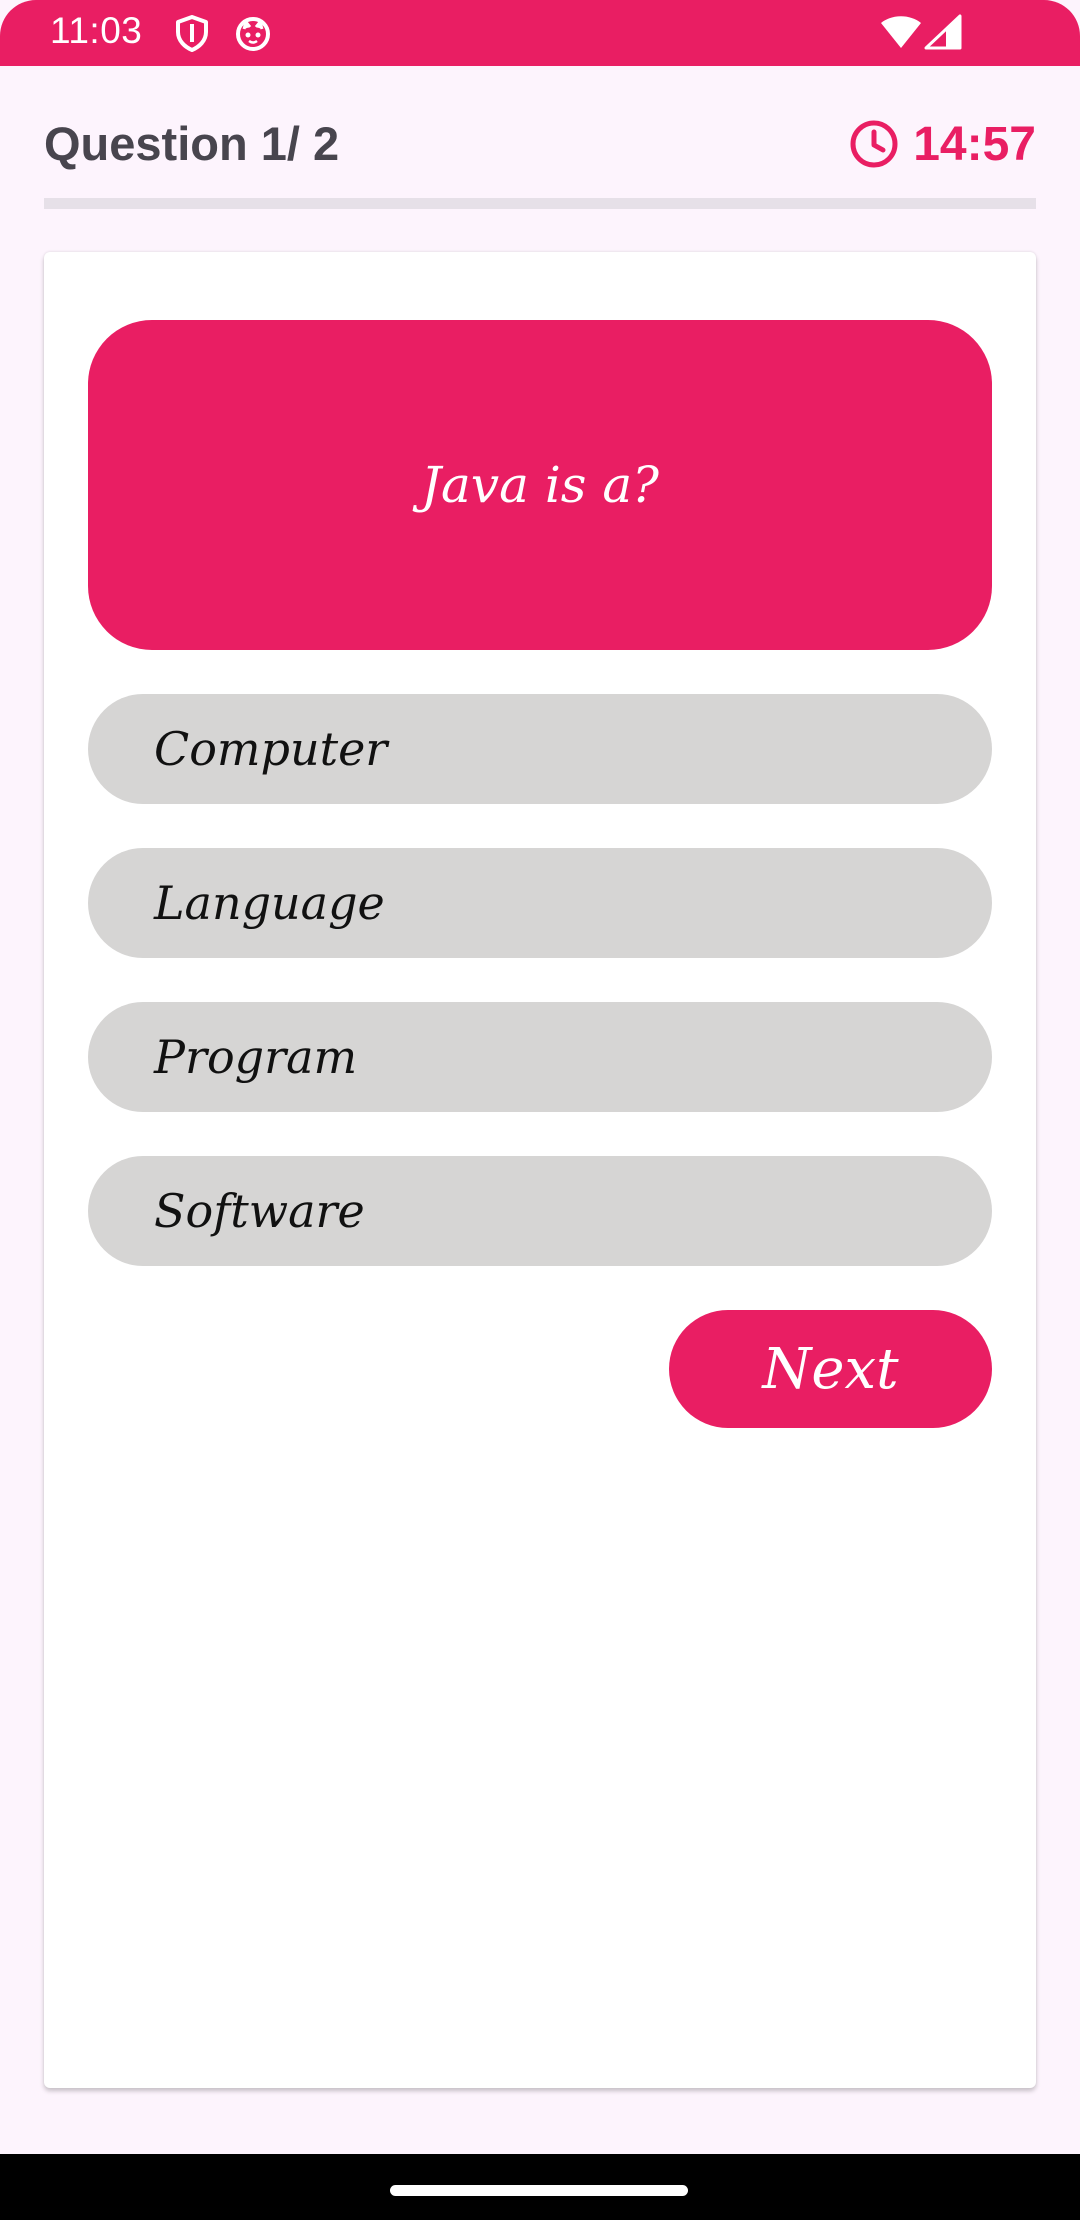 This screenshot has height=2220, width=1080. What do you see at coordinates (540, 33) in the screenshot?
I see `status-bar: 11:03` at bounding box center [540, 33].